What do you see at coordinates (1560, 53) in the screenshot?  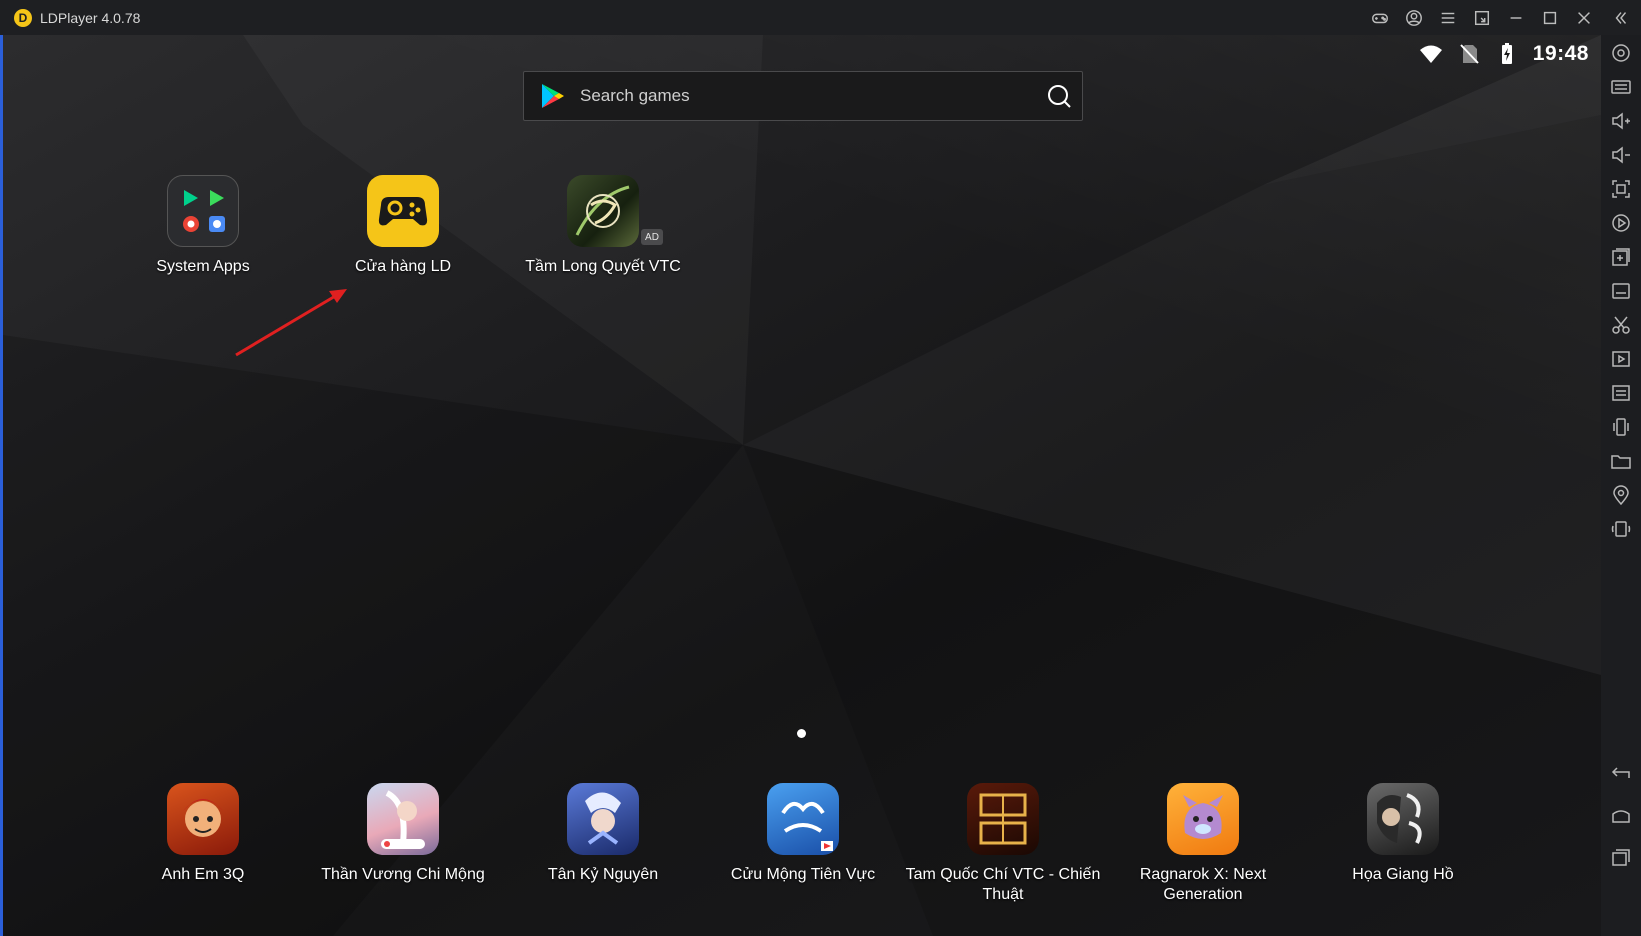 I see `status-clock: 19:48` at bounding box center [1560, 53].